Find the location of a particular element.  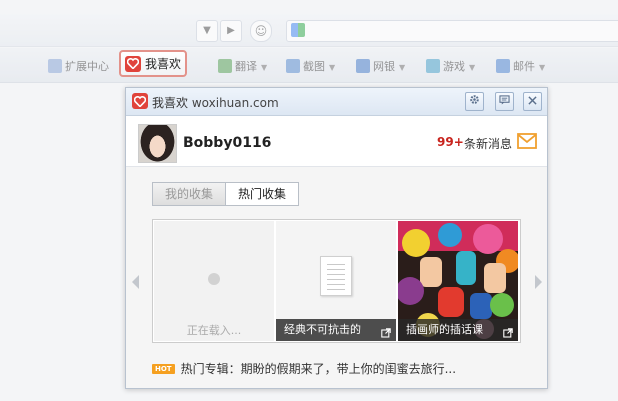

screenshot-icon is located at coordinates (293, 66).